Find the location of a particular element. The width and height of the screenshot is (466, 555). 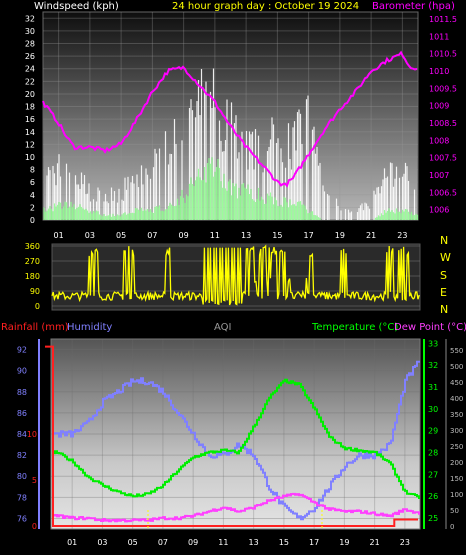

humidity-ticks: 76 78 80 82 84 86 88 90 92 is located at coordinates (22, 435).